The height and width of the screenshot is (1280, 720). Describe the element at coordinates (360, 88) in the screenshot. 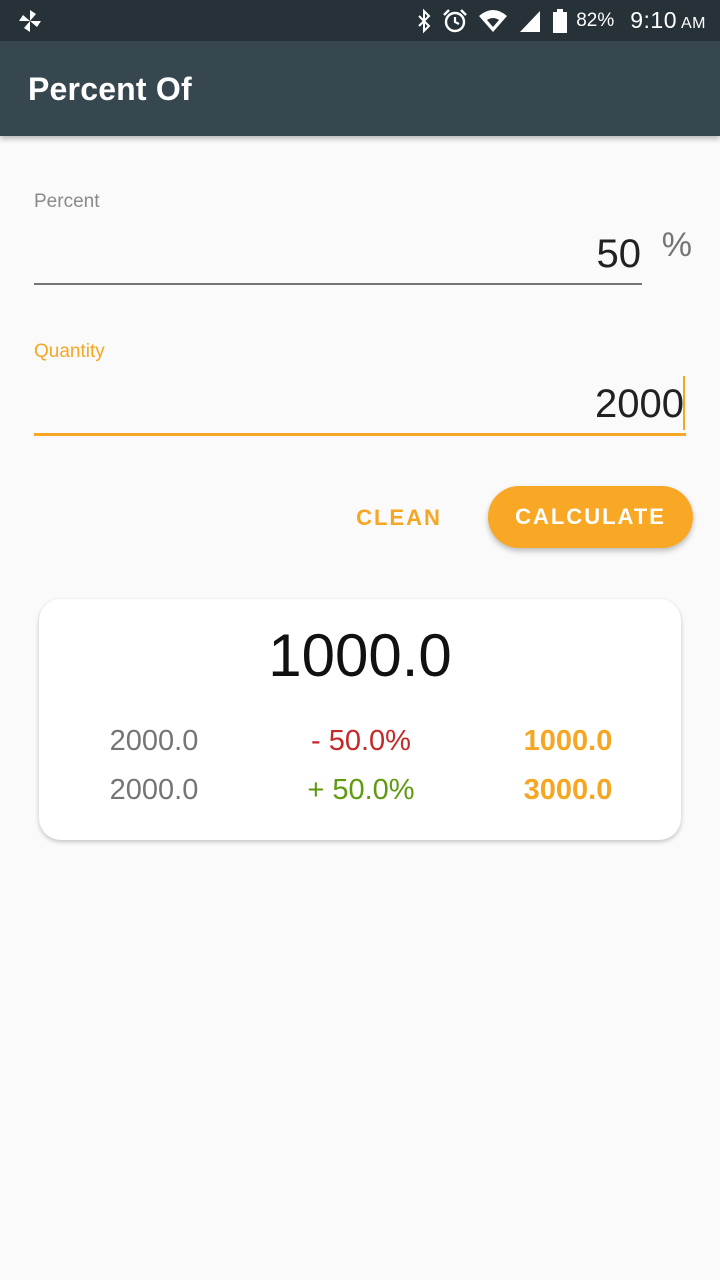

I see `app-bar: Percent Of` at that location.